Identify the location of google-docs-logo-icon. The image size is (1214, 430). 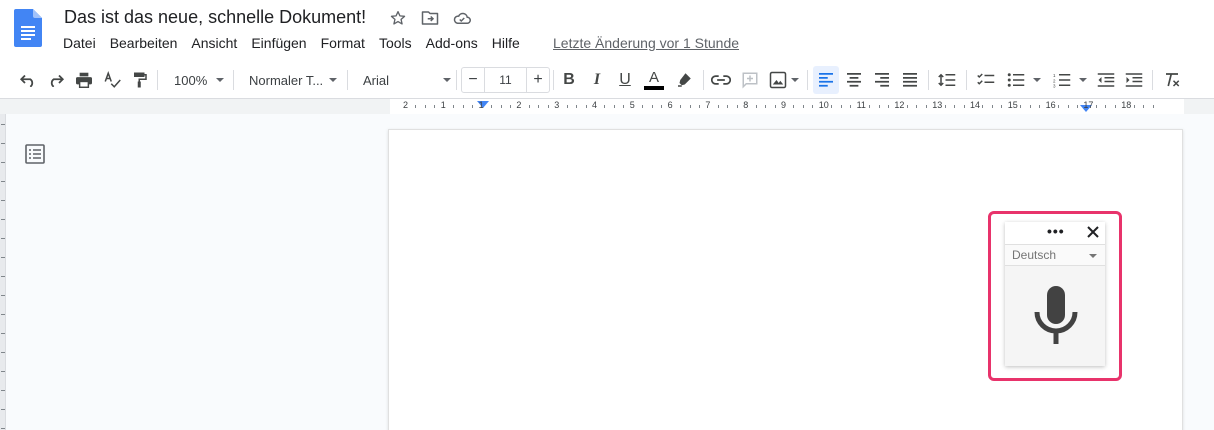
(28, 28).